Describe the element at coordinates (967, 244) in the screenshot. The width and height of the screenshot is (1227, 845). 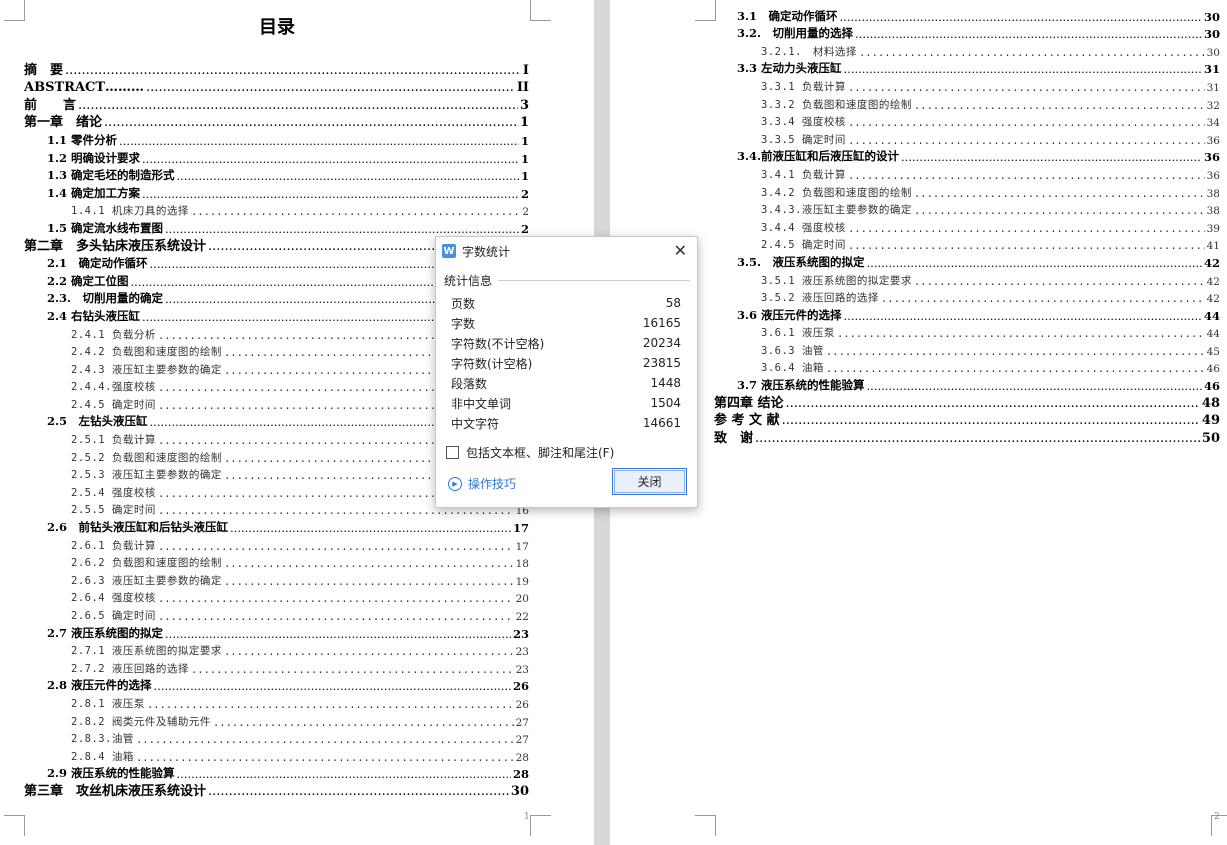
I see `toc-entry: 2.4.5 确定时间 41` at that location.